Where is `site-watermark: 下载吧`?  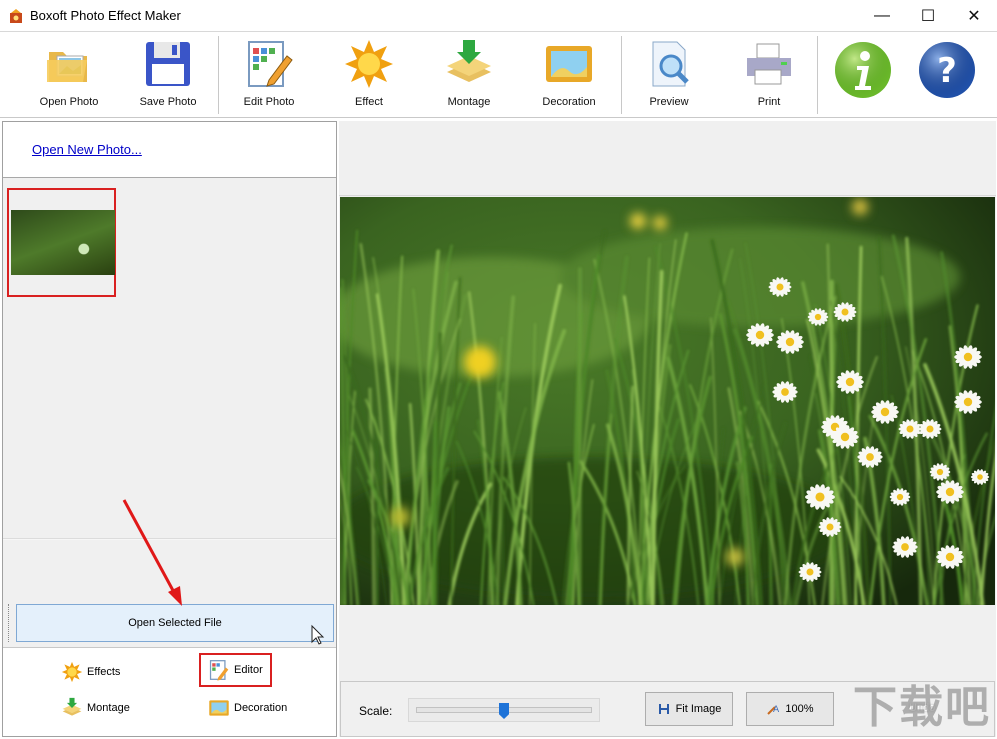 site-watermark: 下载吧 is located at coordinates (922, 707).